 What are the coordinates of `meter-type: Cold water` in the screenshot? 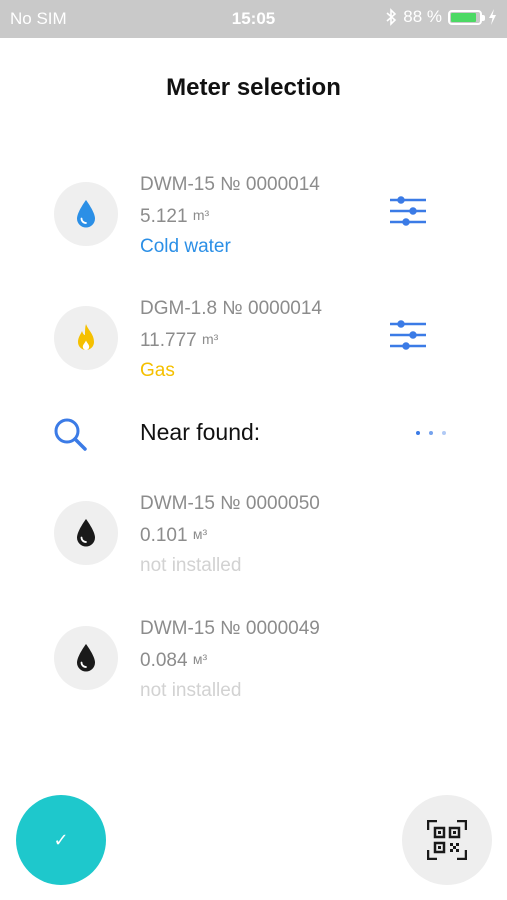 It's located at (185, 246).